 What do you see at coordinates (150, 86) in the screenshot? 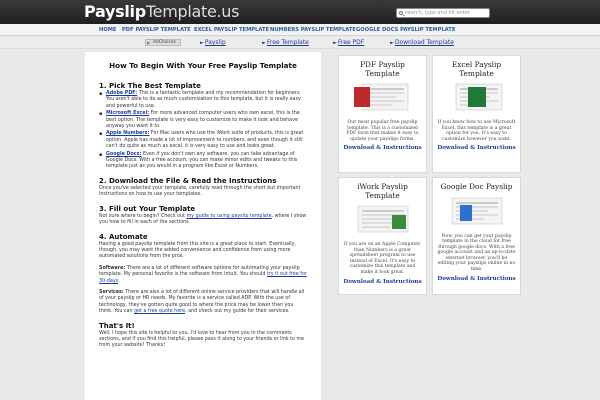
I see `section-heading-pick-template: 1. Pick The Best Template` at bounding box center [150, 86].